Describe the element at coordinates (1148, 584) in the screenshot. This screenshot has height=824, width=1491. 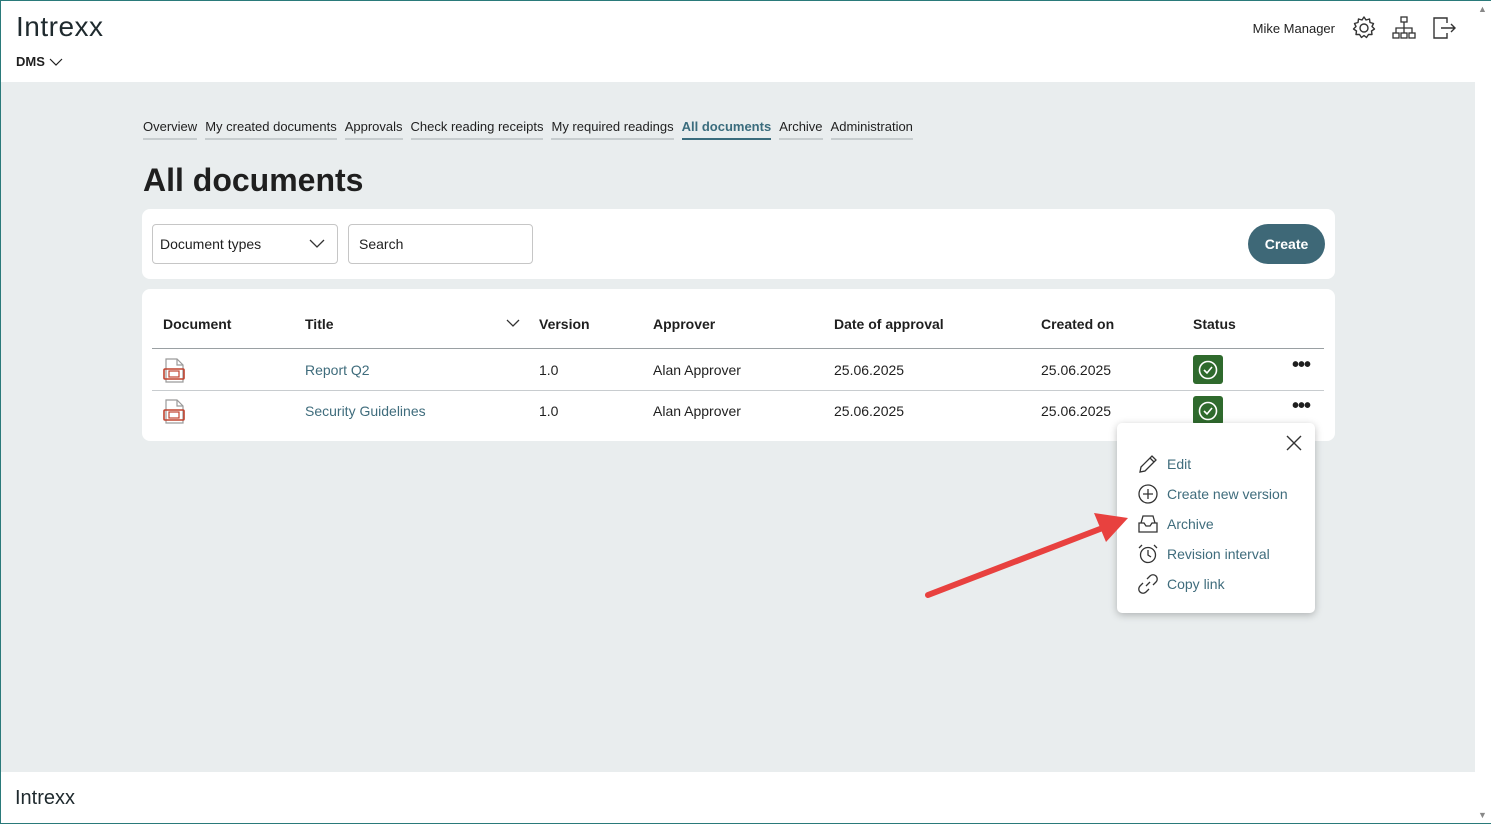
I see `link-icon` at that location.